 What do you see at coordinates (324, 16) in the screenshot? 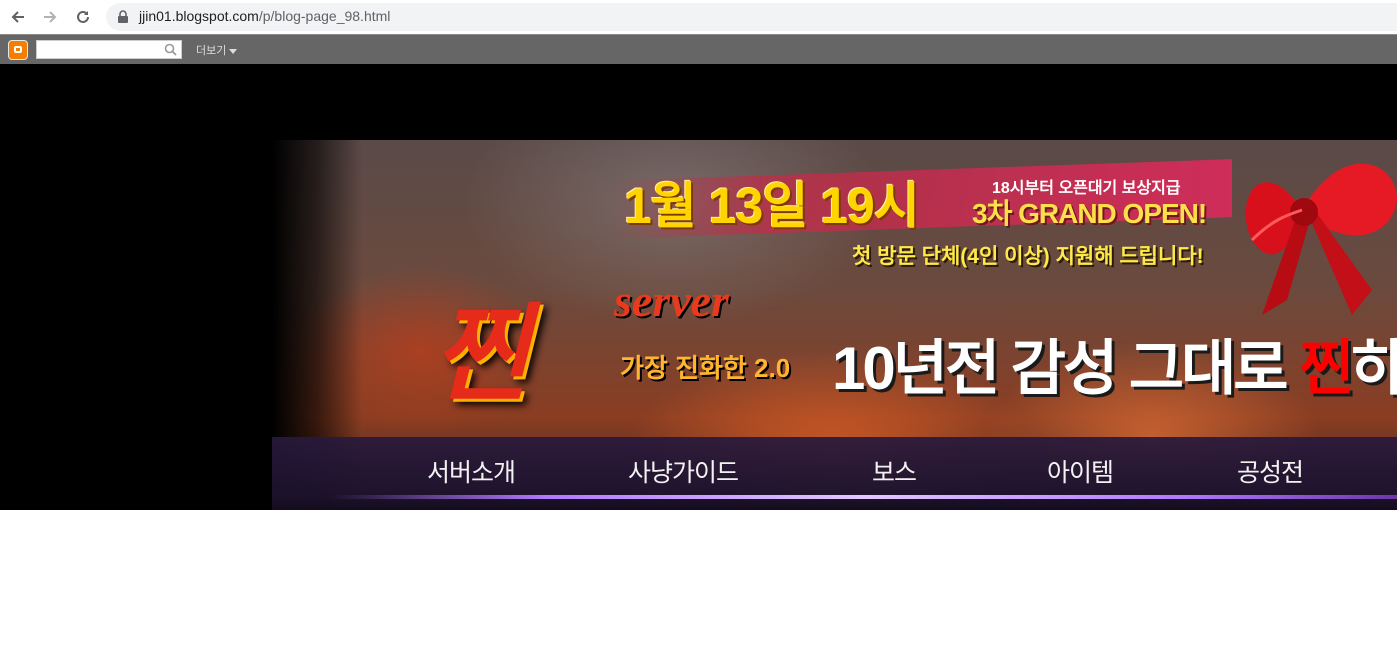
I see `url-path: /p/blog-page_98.html` at bounding box center [324, 16].